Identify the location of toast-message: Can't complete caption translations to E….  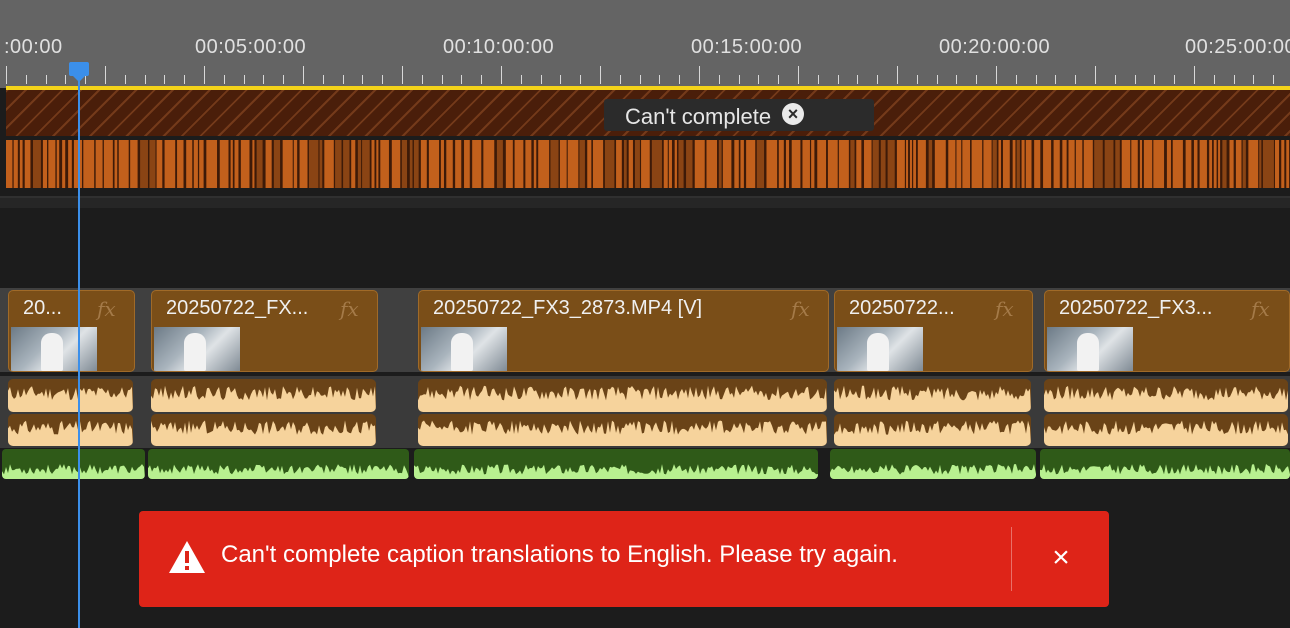
(559, 554).